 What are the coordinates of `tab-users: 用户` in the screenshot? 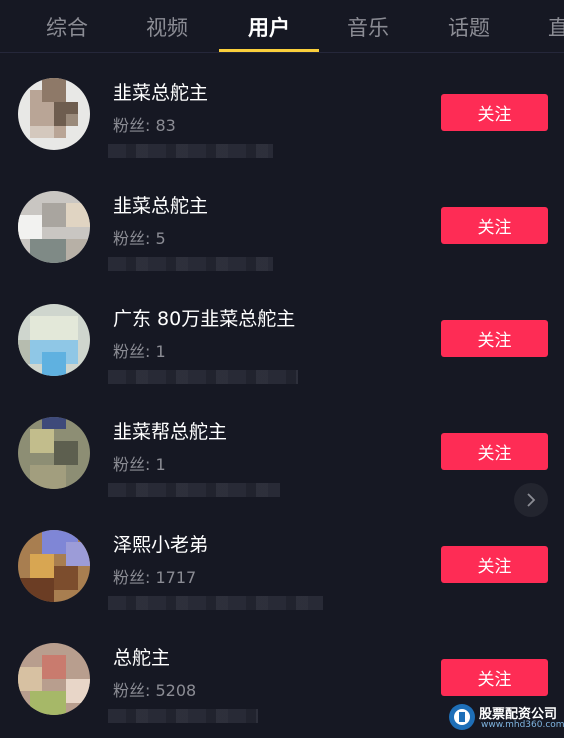 It's located at (269, 27).